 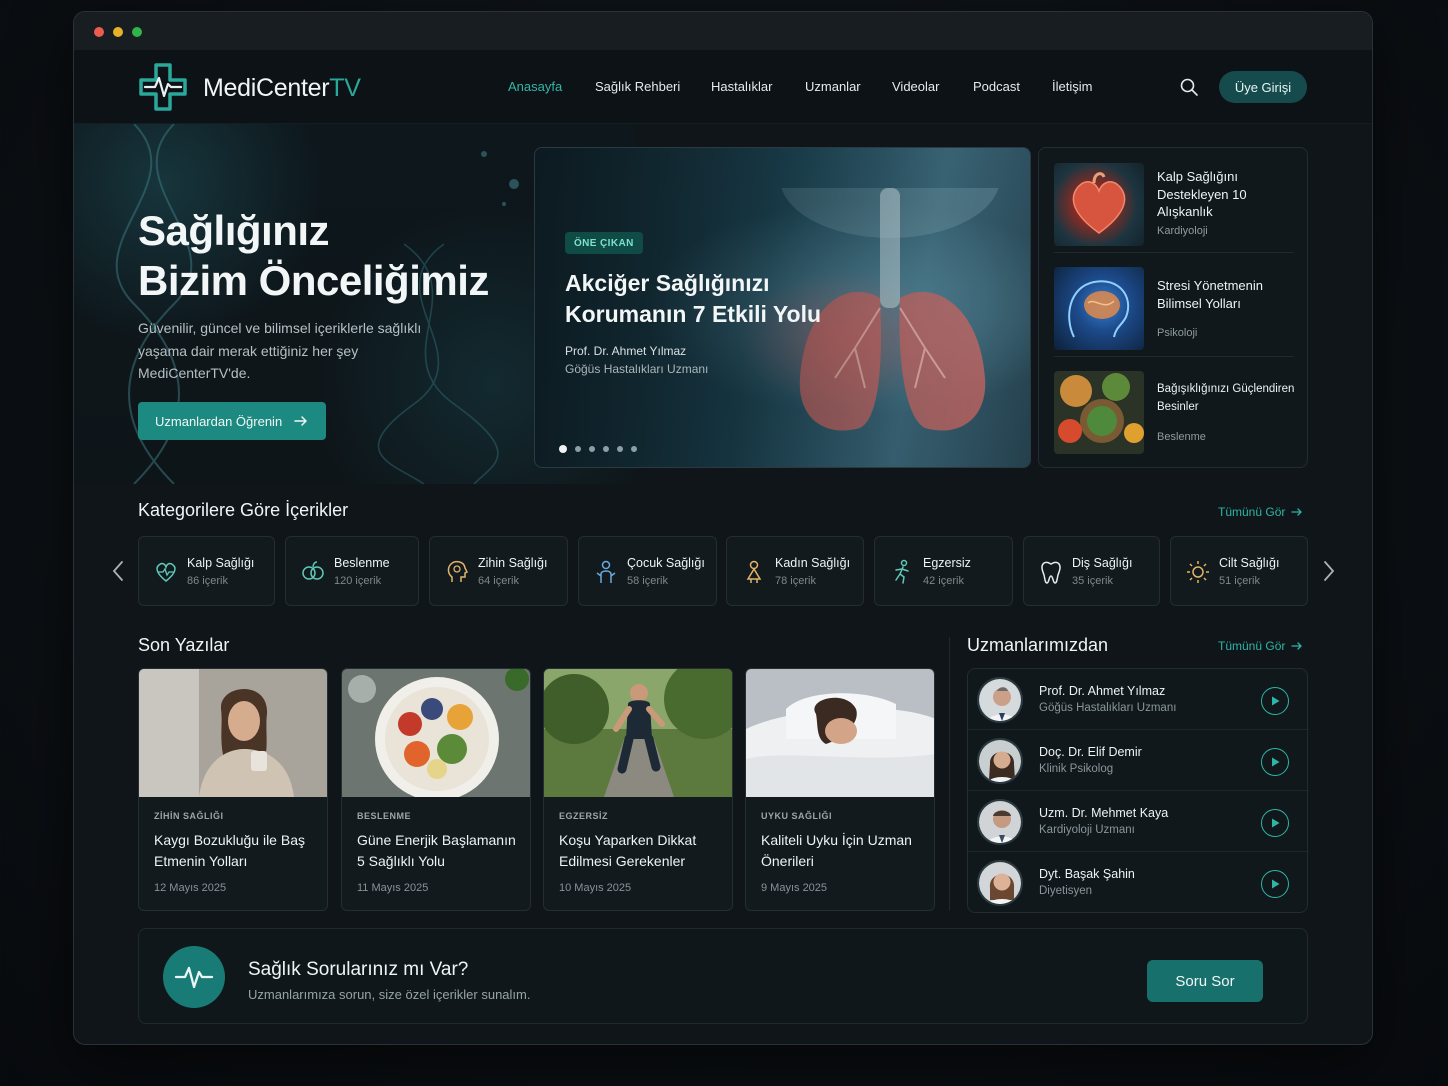 What do you see at coordinates (797, 816) in the screenshot?
I see `post-category: UYKU SAĞLIĞI` at bounding box center [797, 816].